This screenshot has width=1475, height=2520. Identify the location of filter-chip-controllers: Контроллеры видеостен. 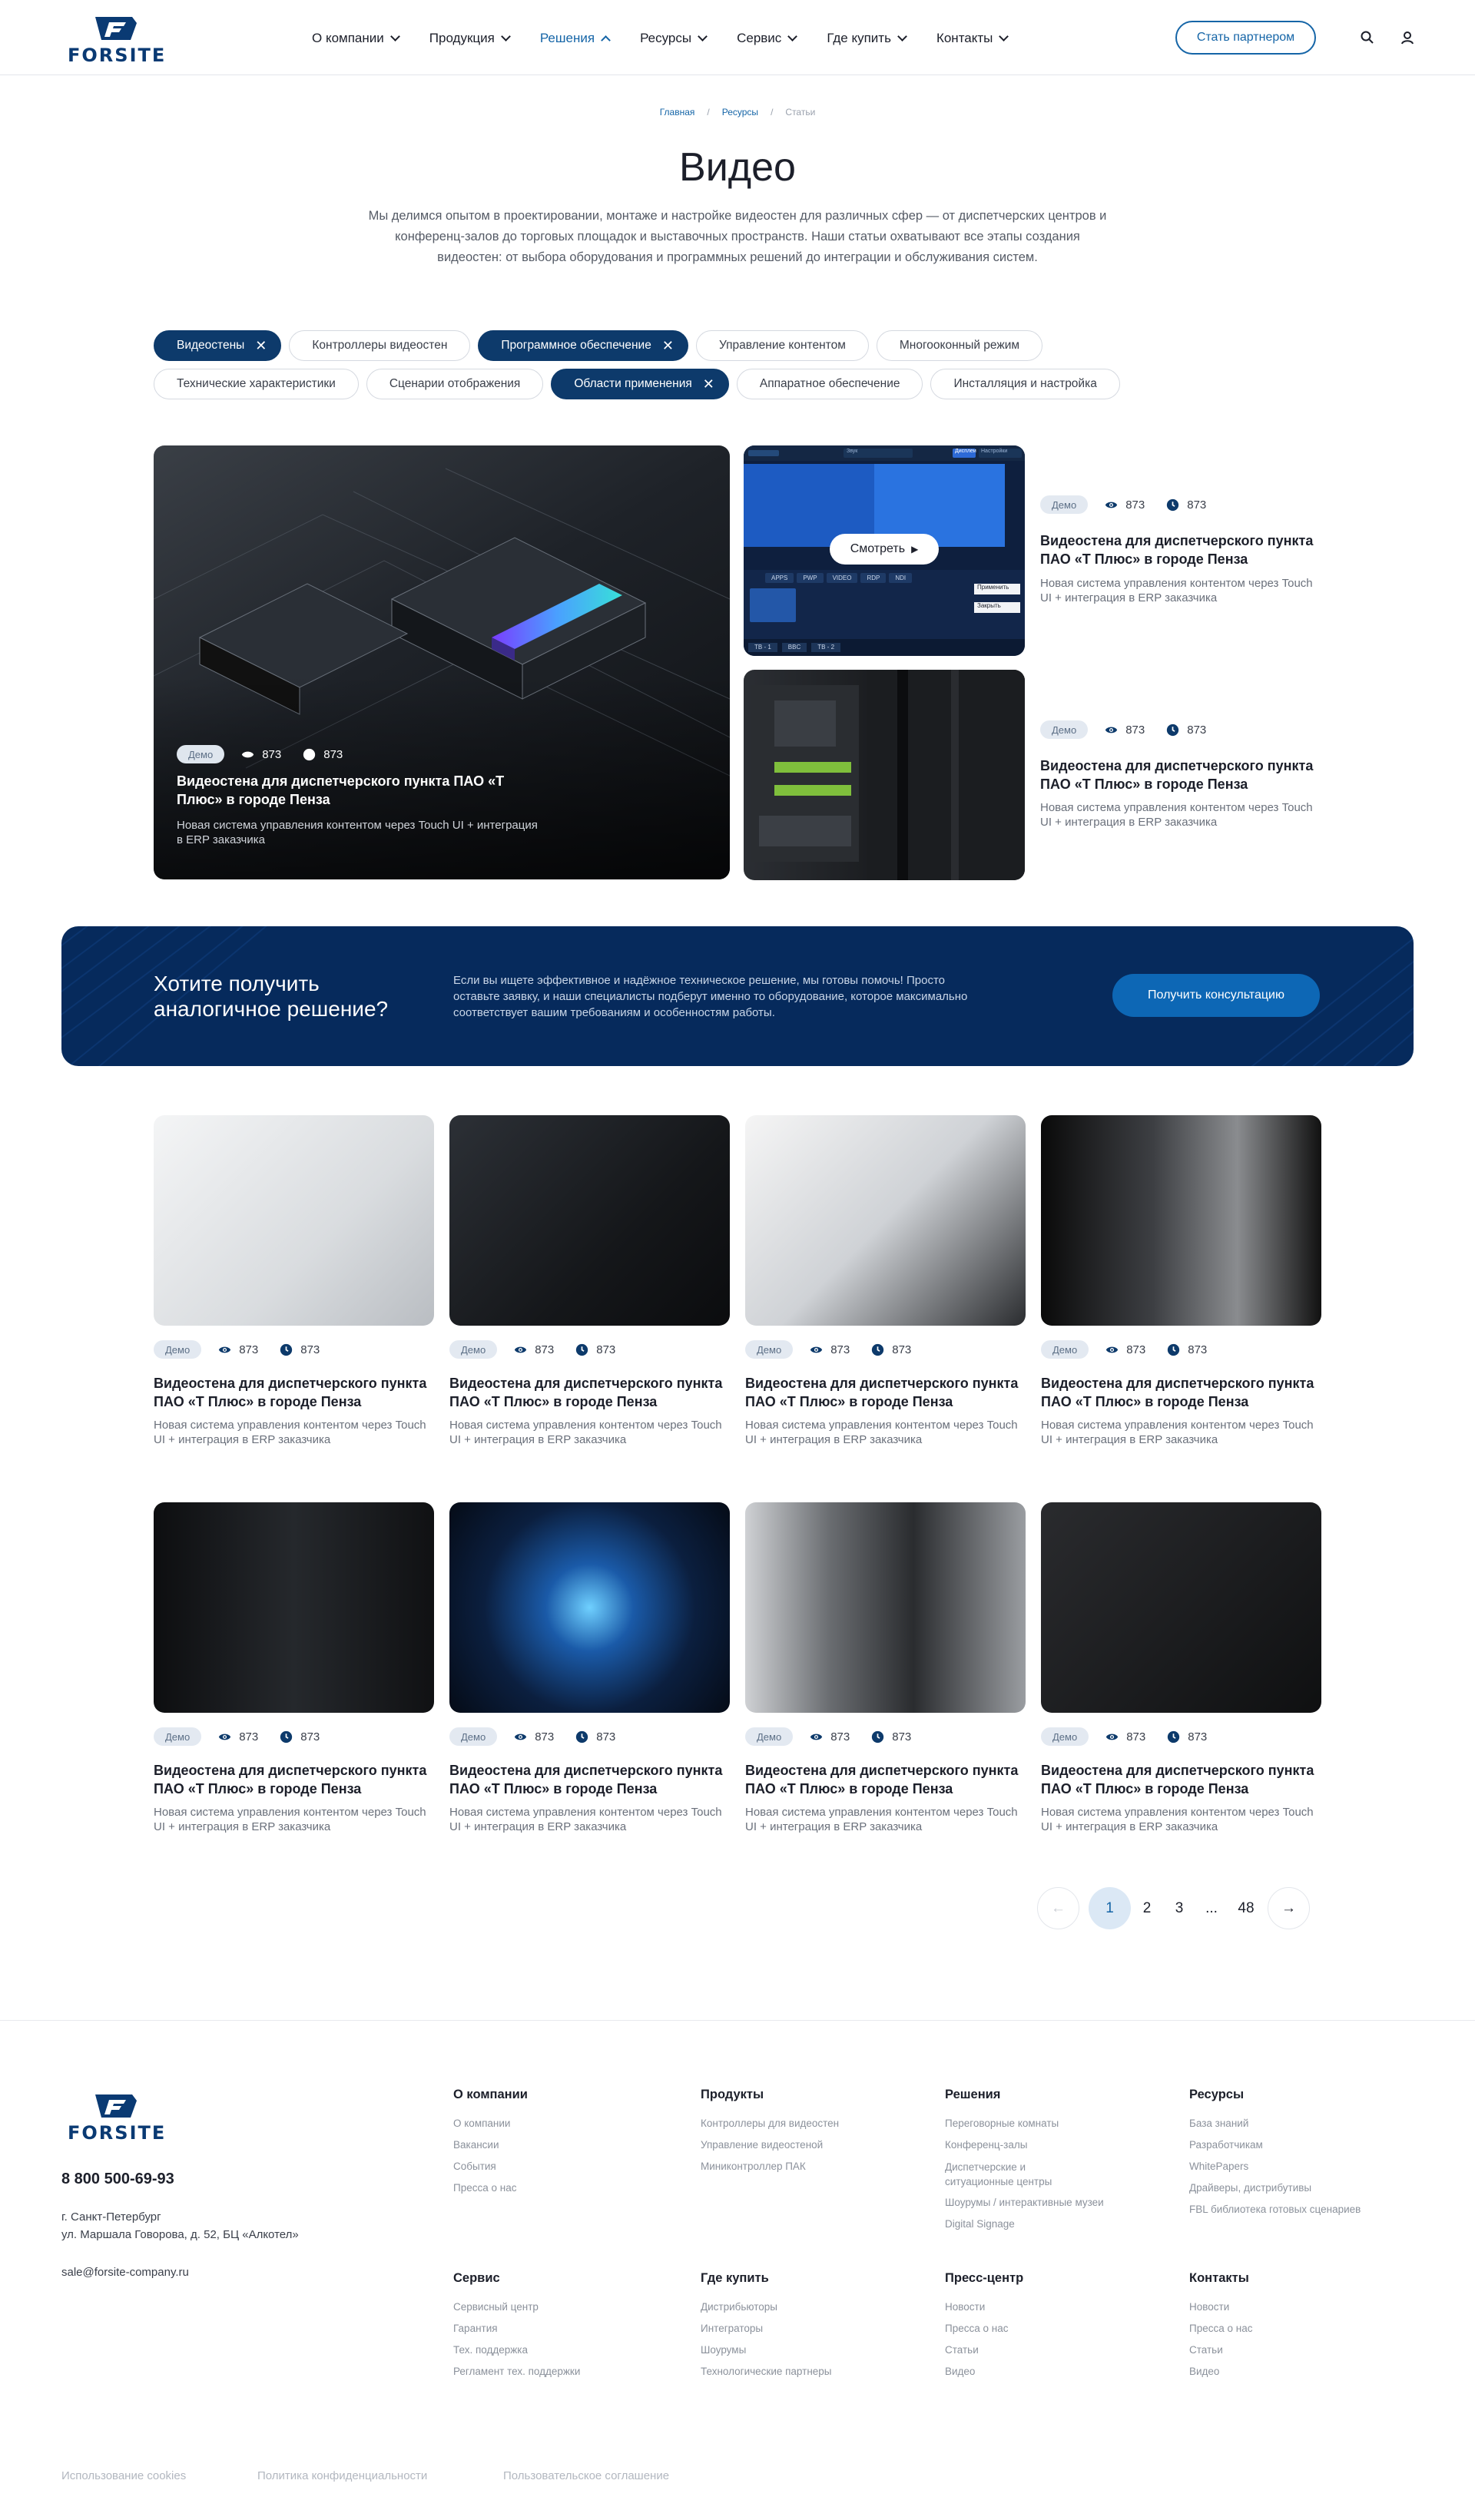
(380, 345).